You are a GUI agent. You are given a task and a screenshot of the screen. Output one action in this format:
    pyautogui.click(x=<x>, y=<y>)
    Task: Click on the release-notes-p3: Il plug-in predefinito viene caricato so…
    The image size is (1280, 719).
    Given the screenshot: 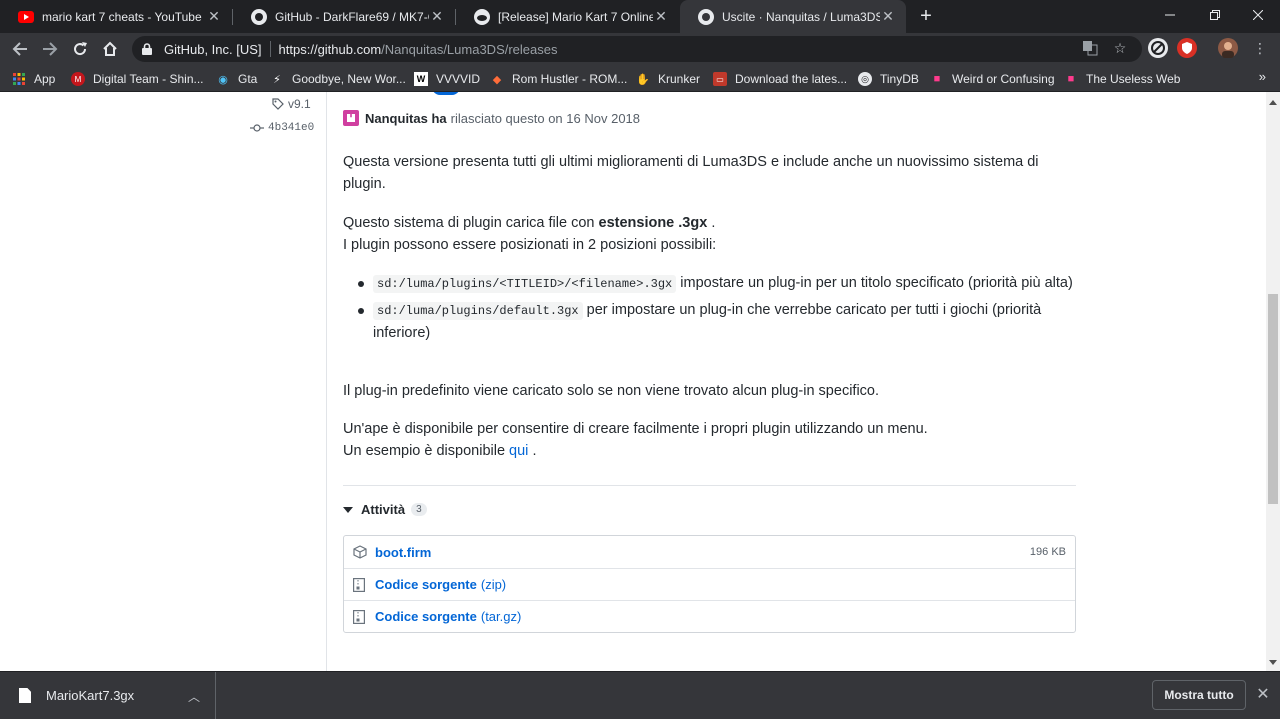 What is the action you would take?
    pyautogui.click(x=611, y=391)
    